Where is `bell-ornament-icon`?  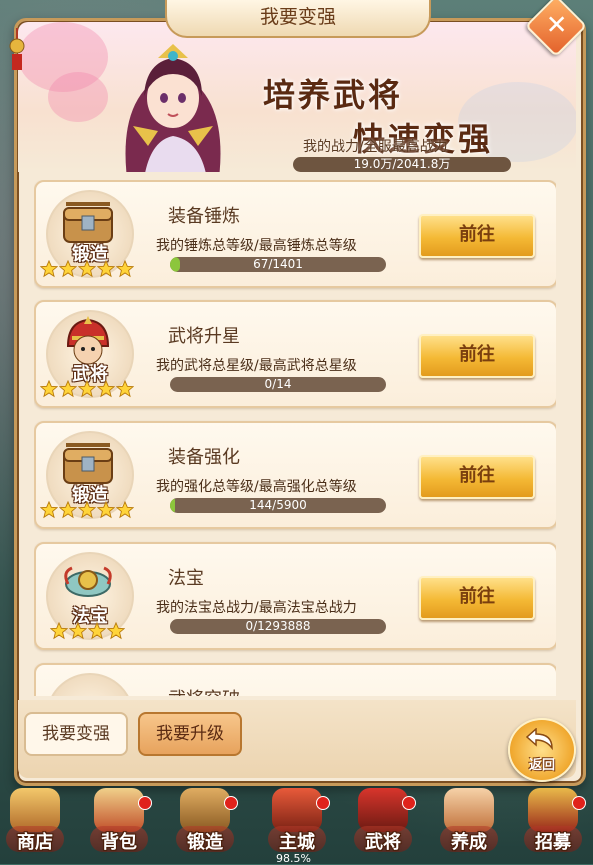 bell-ornament-icon is located at coordinates (17, 49).